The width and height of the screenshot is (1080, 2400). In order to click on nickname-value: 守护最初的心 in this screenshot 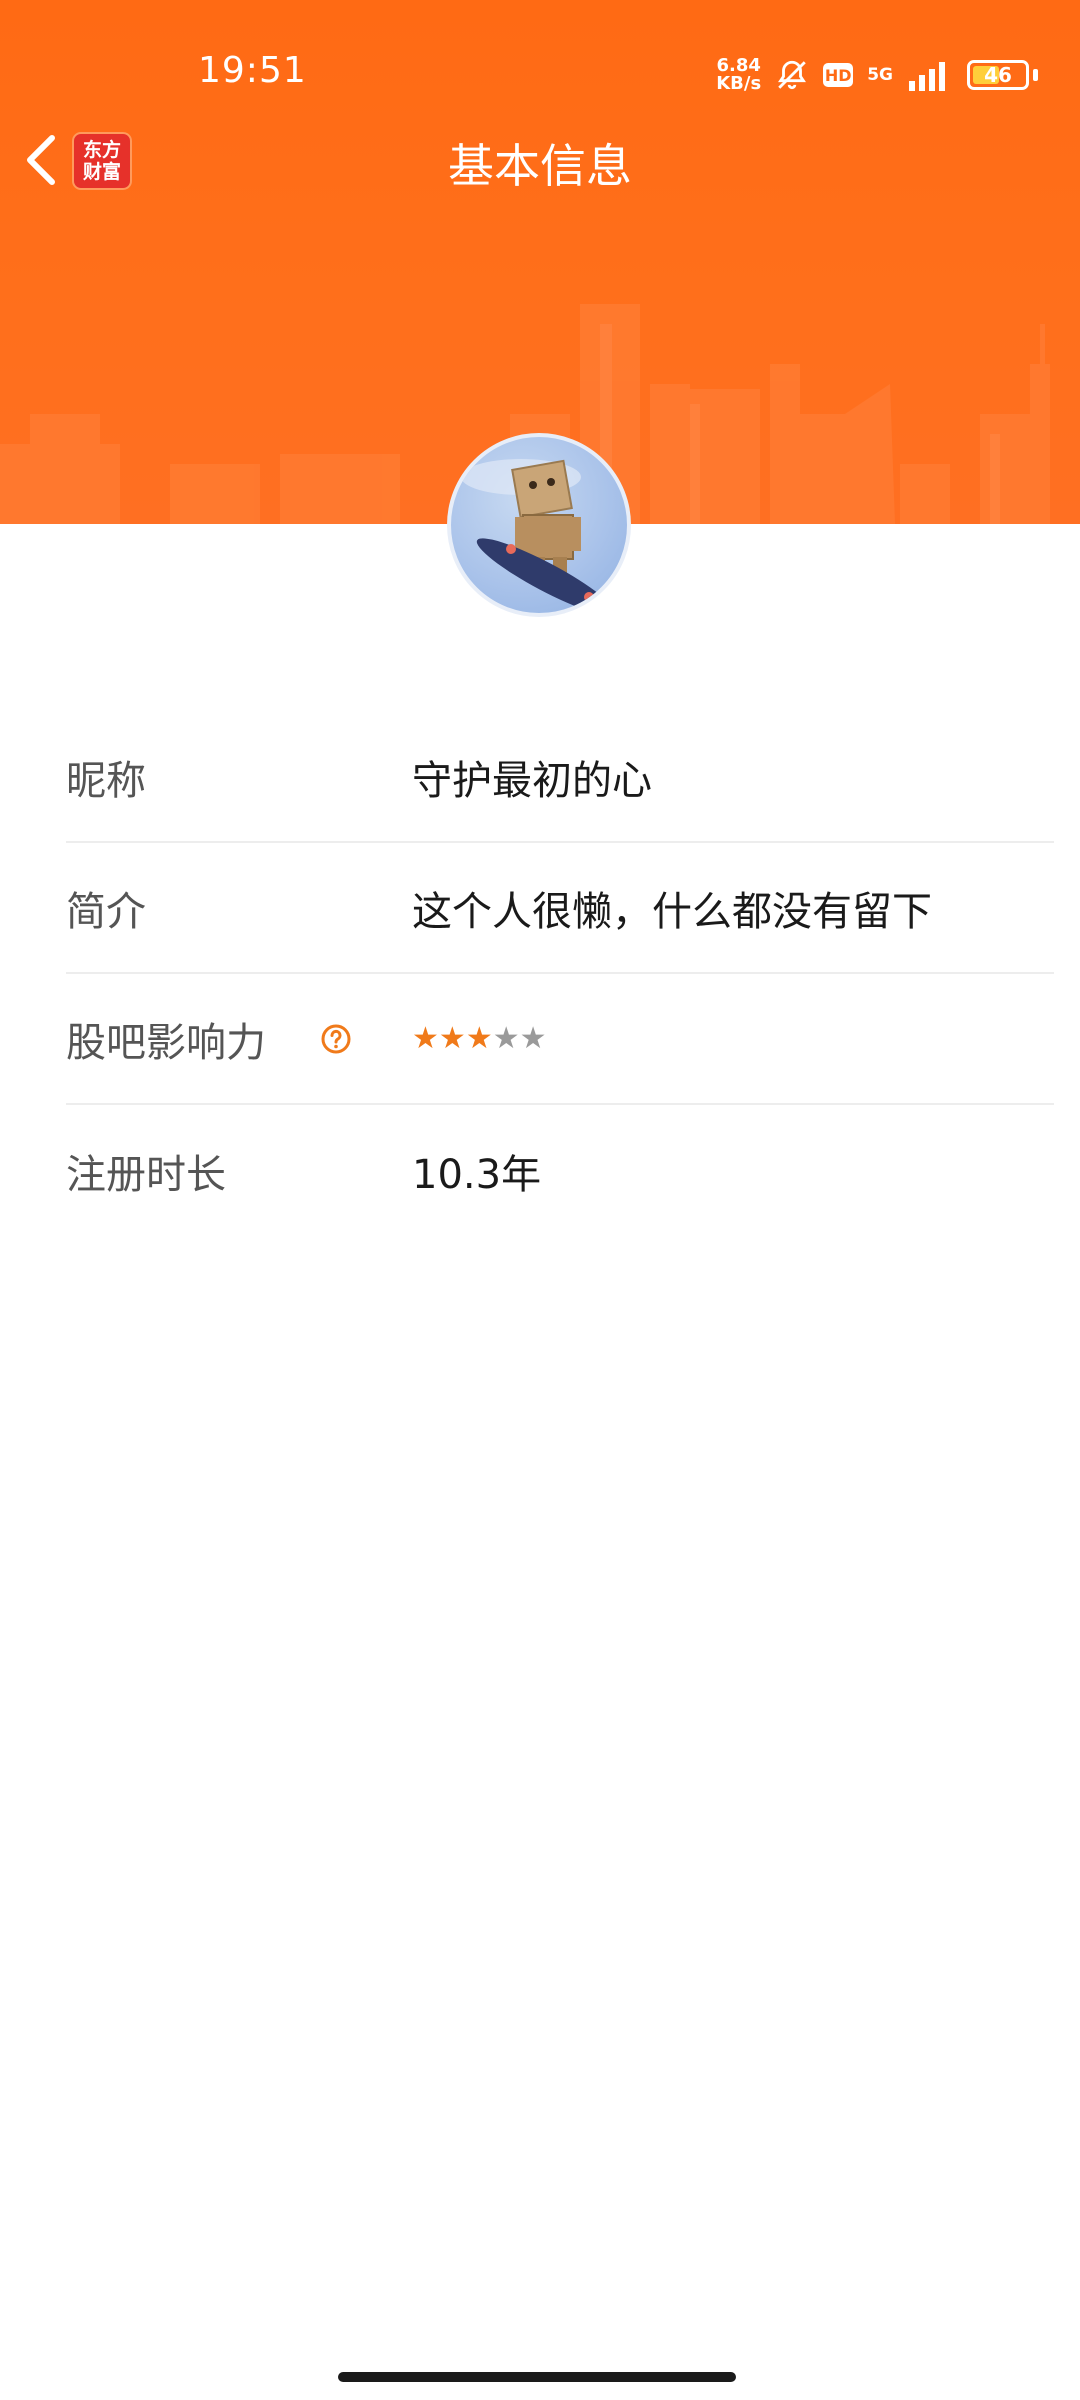, I will do `click(532, 780)`.